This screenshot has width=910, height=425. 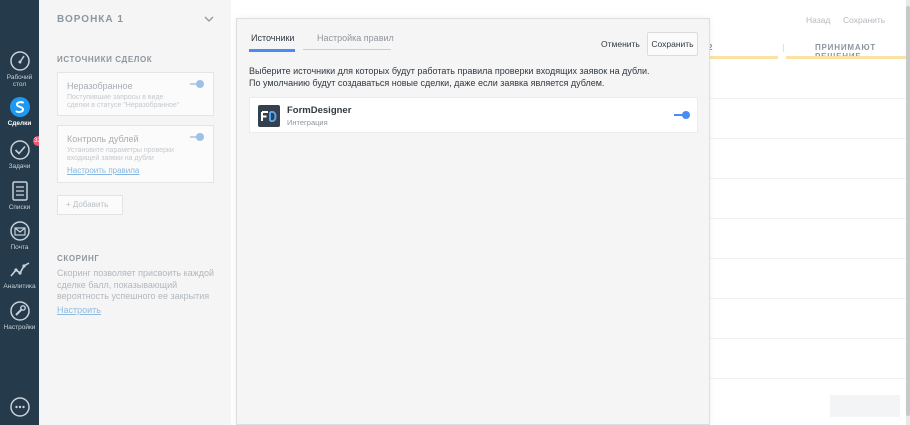 I want to click on nav-label: Настройки, so click(x=19, y=327).